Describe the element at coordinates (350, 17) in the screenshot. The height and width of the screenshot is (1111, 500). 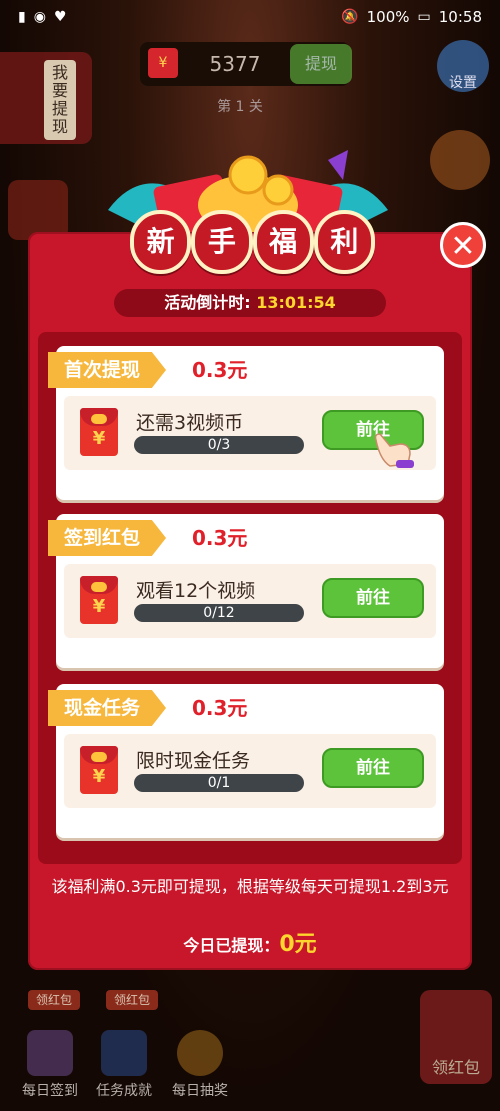
I see `mute-icon: 🔕` at that location.